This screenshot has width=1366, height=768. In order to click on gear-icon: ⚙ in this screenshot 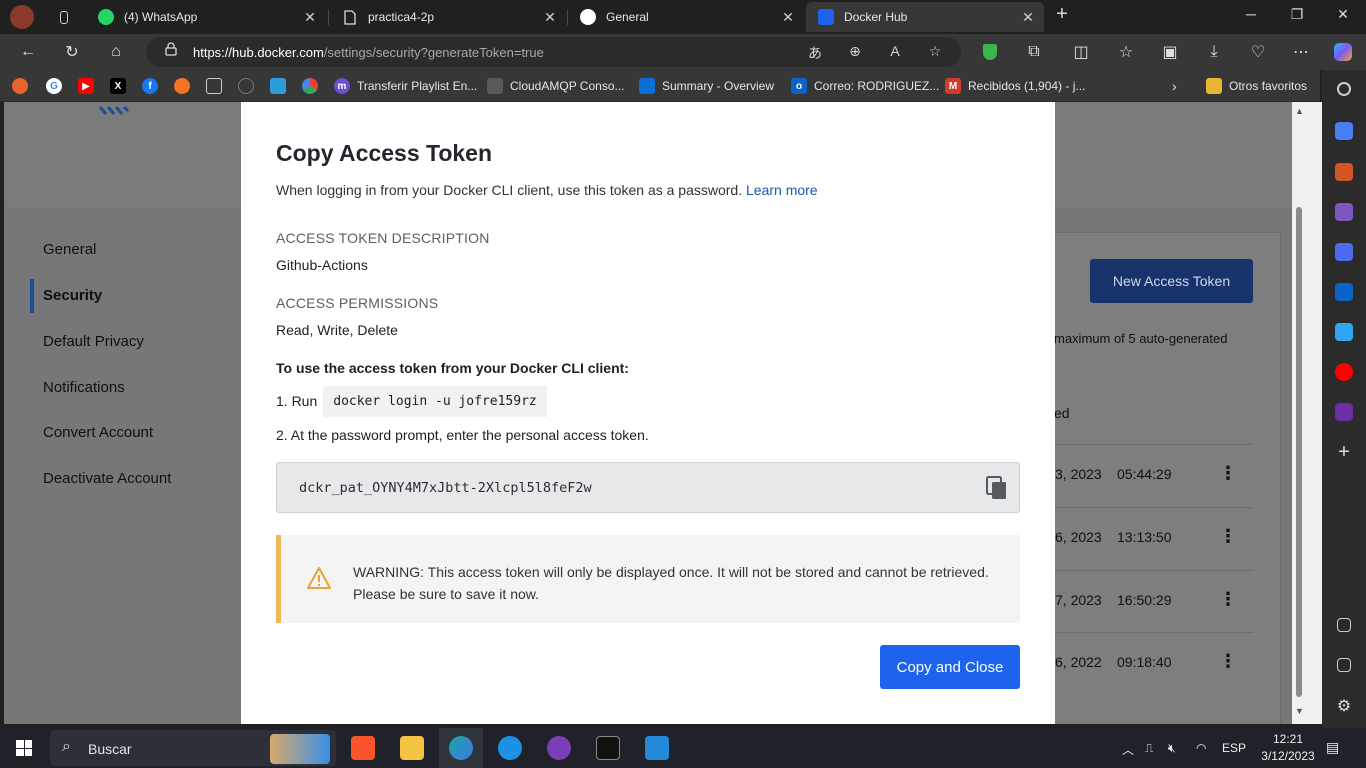, I will do `click(1344, 705)`.